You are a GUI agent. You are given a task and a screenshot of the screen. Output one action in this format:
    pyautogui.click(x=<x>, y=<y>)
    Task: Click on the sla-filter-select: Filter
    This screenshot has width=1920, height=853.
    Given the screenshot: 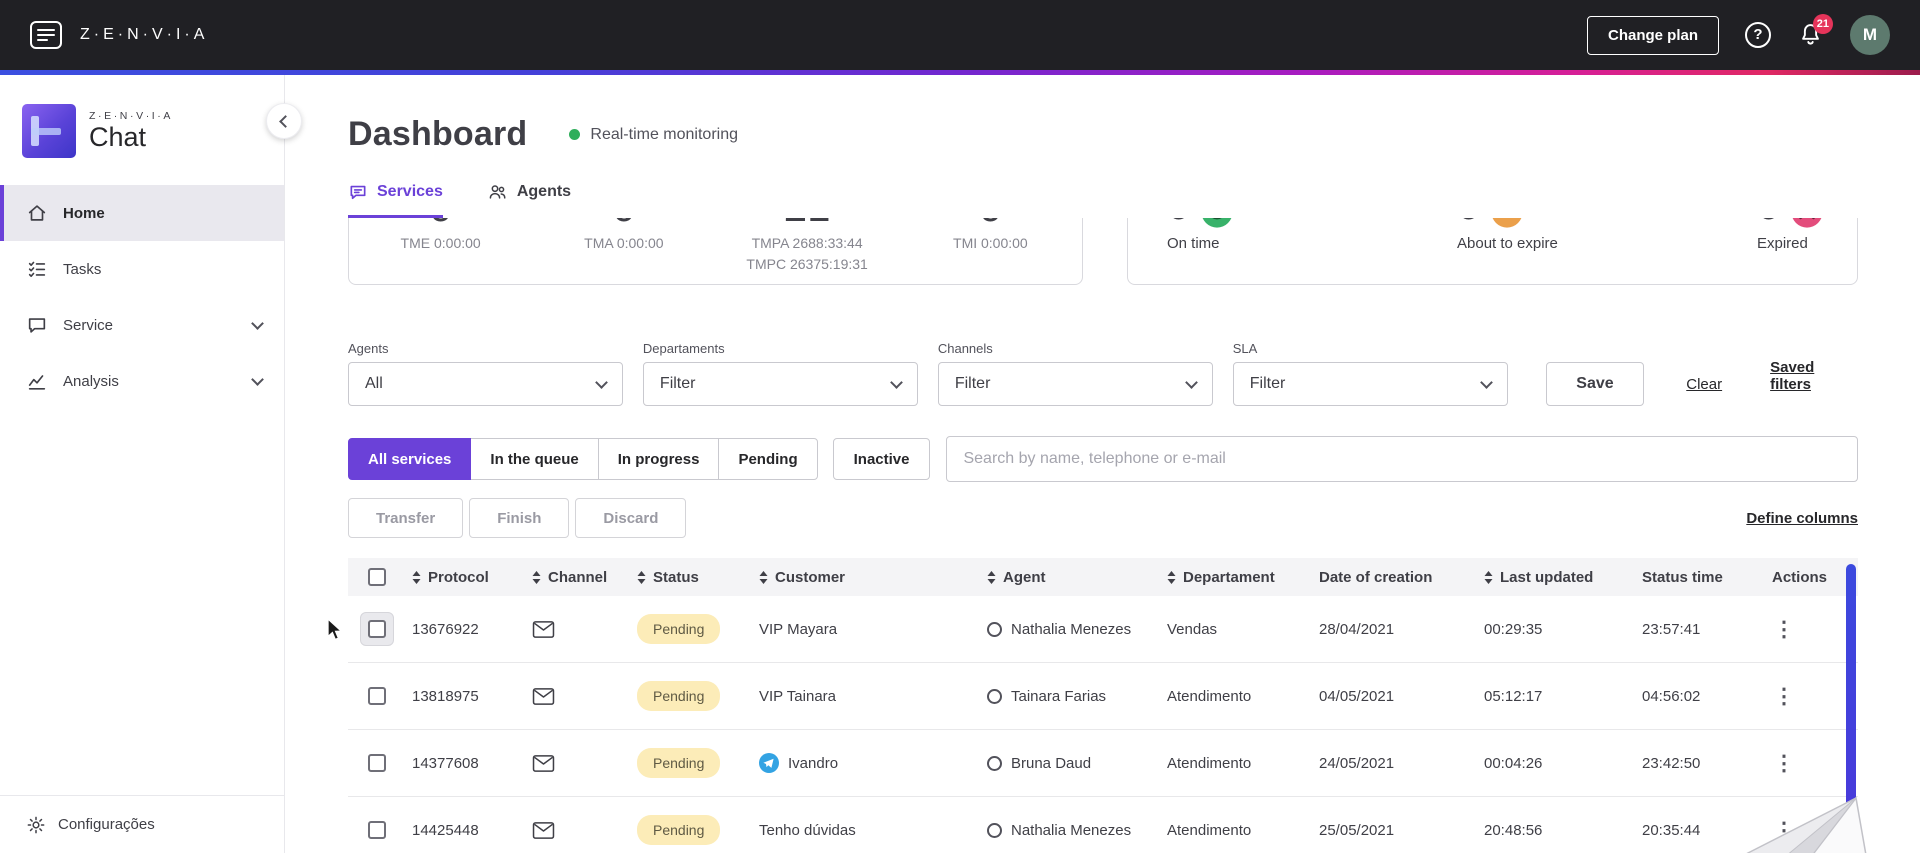 What is the action you would take?
    pyautogui.click(x=1370, y=384)
    